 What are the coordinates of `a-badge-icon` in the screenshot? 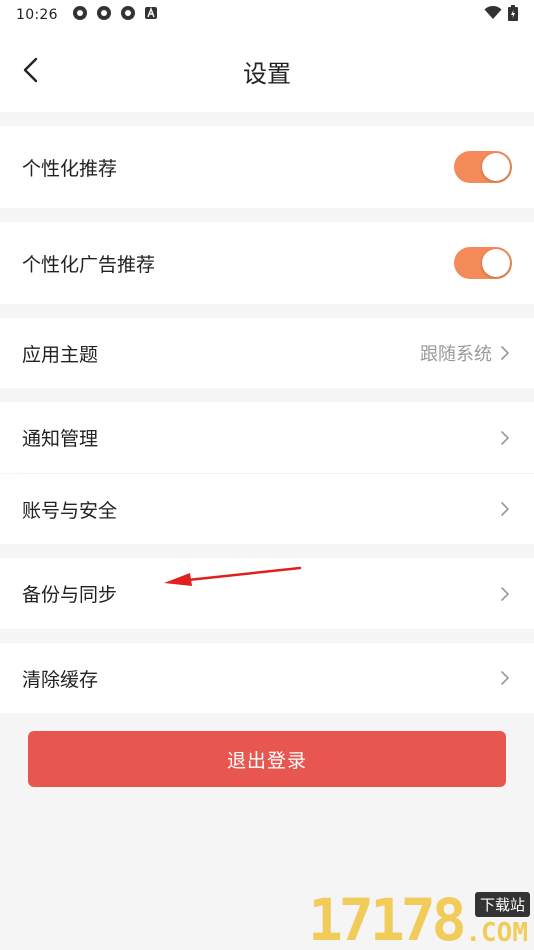 It's located at (151, 15).